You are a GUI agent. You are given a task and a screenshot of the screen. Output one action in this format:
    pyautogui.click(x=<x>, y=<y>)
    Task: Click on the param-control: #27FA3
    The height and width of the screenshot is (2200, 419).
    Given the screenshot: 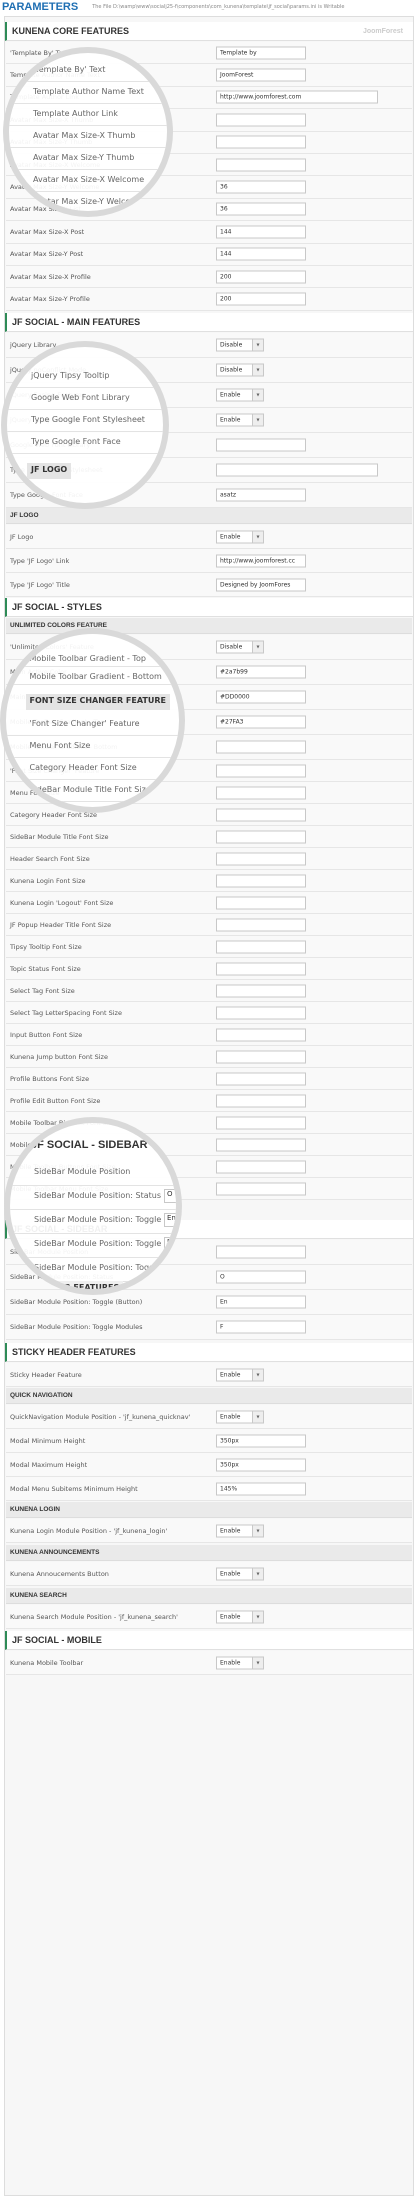 What is the action you would take?
    pyautogui.click(x=261, y=722)
    